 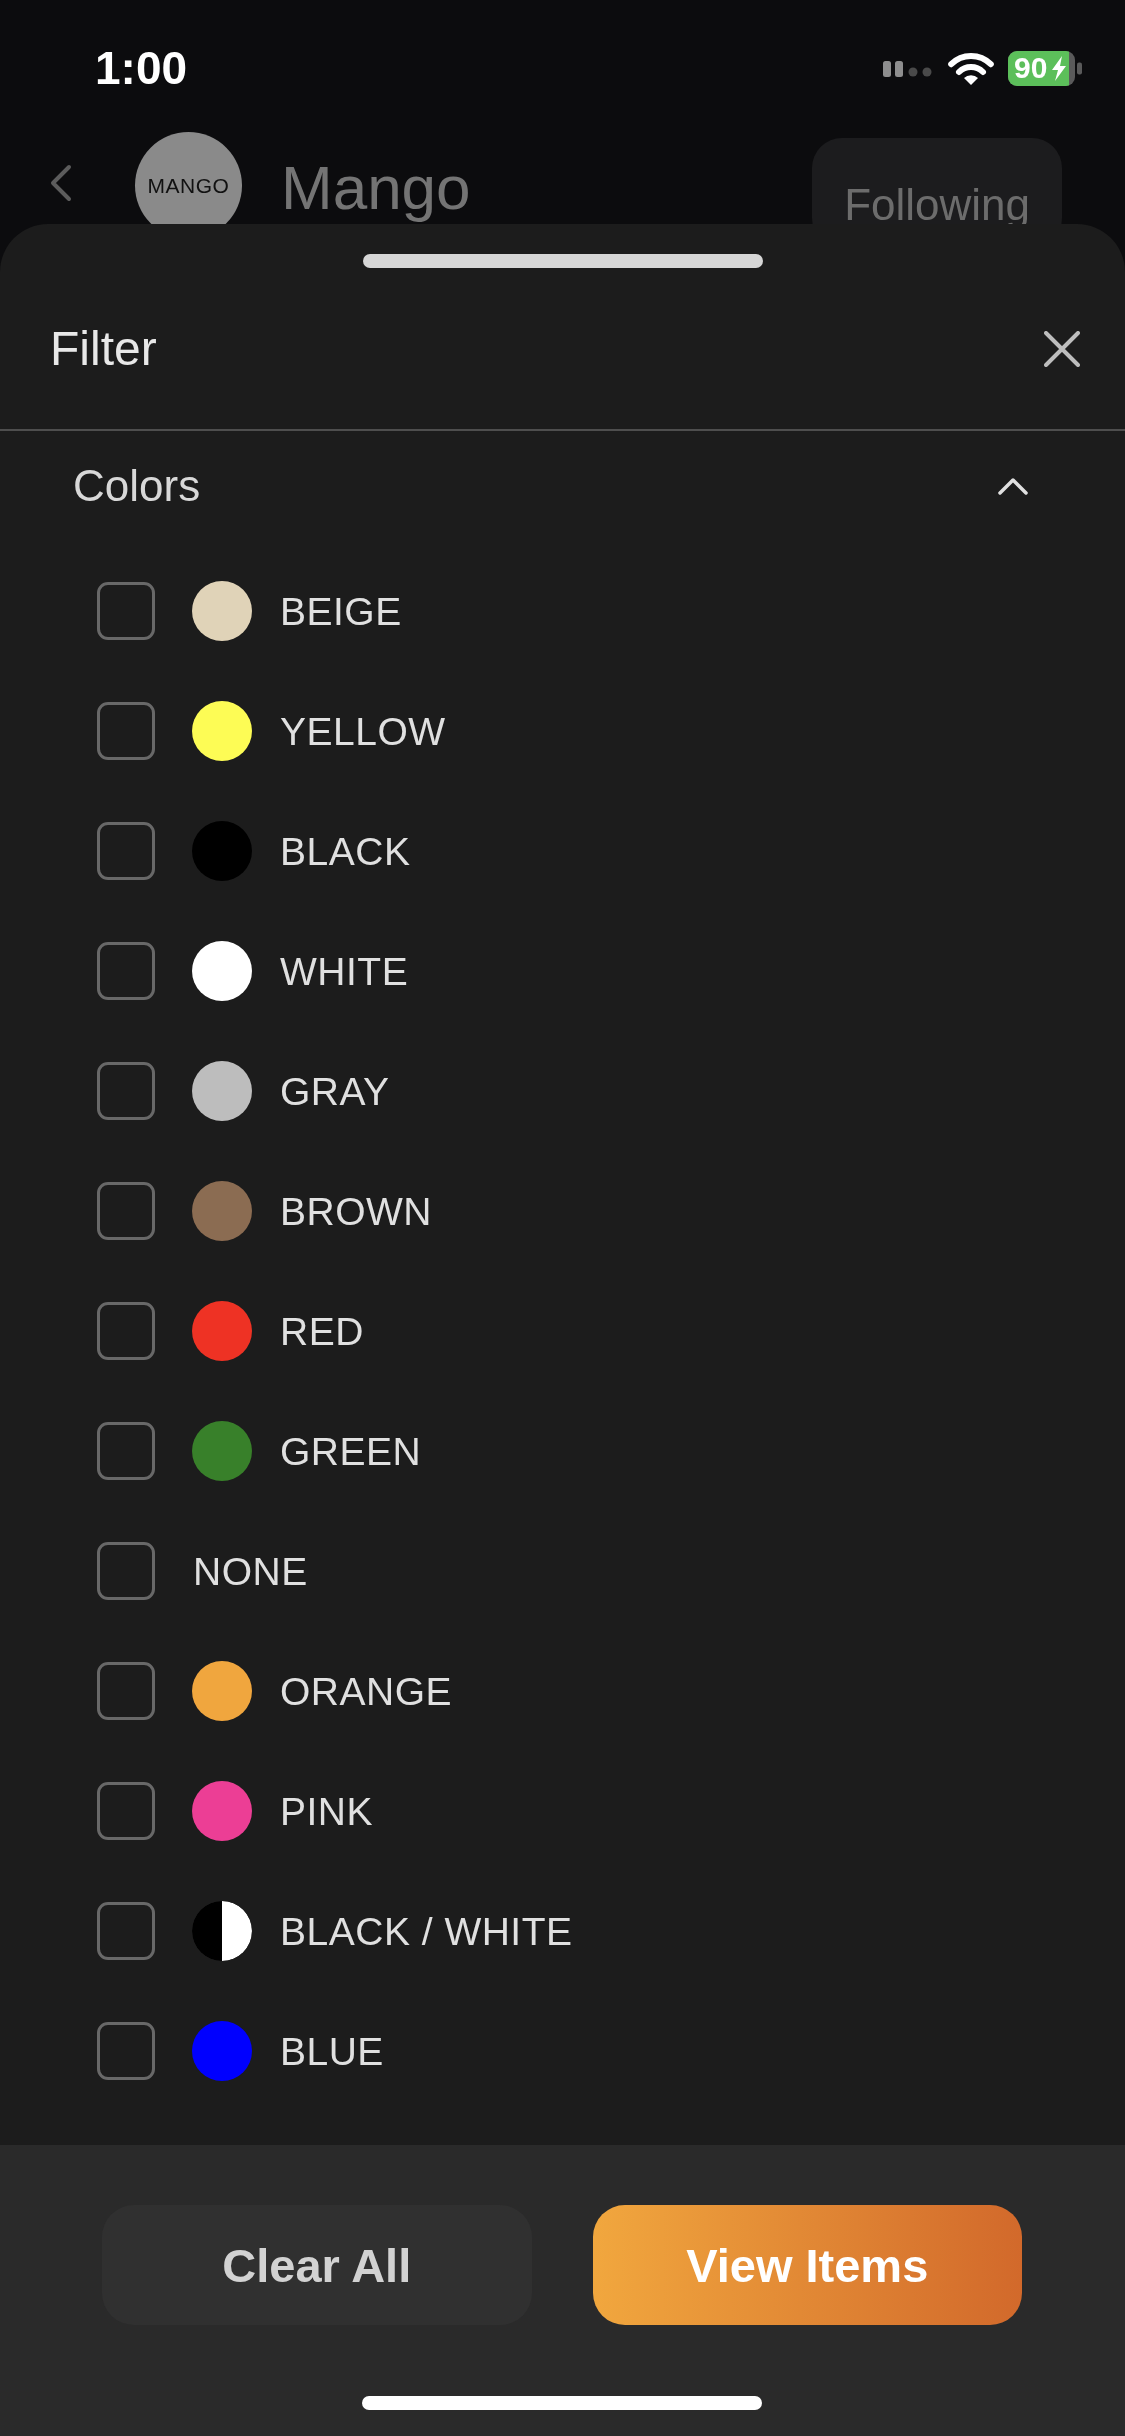 I want to click on wifi-icon, so click(x=971, y=68).